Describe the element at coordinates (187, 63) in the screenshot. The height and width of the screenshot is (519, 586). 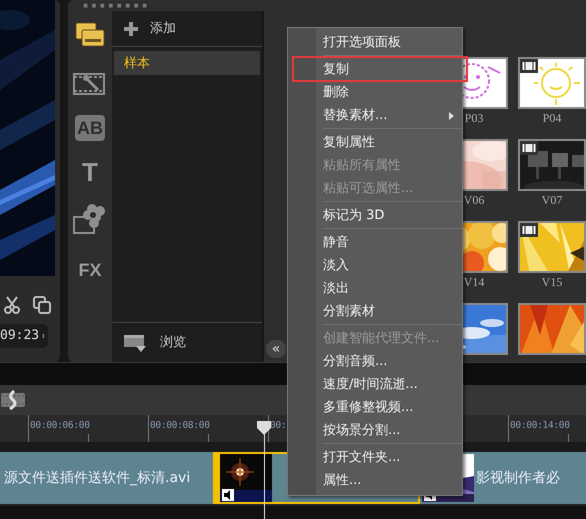
I see `category-item: 样本` at that location.